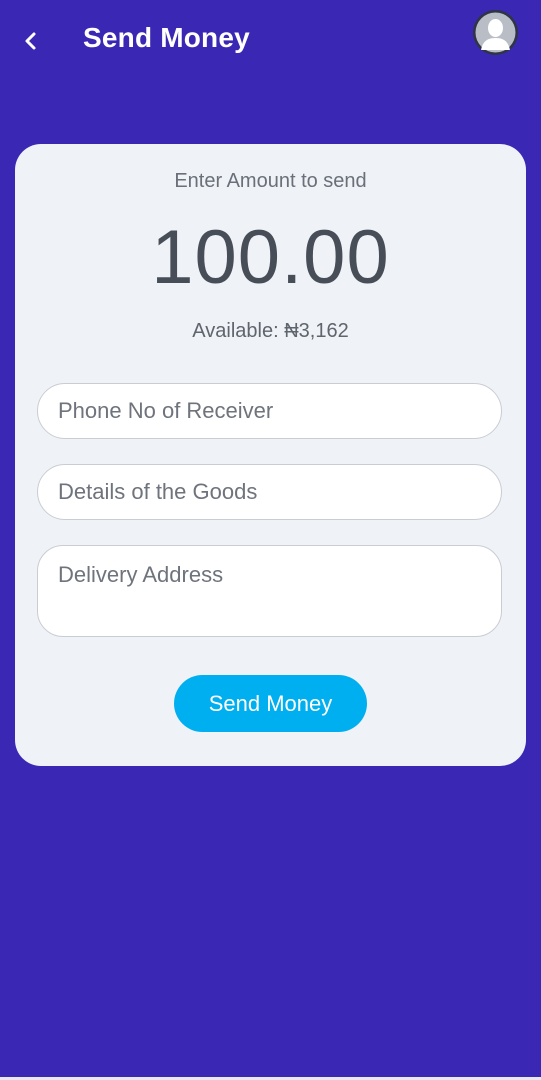  What do you see at coordinates (269, 492) in the screenshot?
I see `goods-details-input` at bounding box center [269, 492].